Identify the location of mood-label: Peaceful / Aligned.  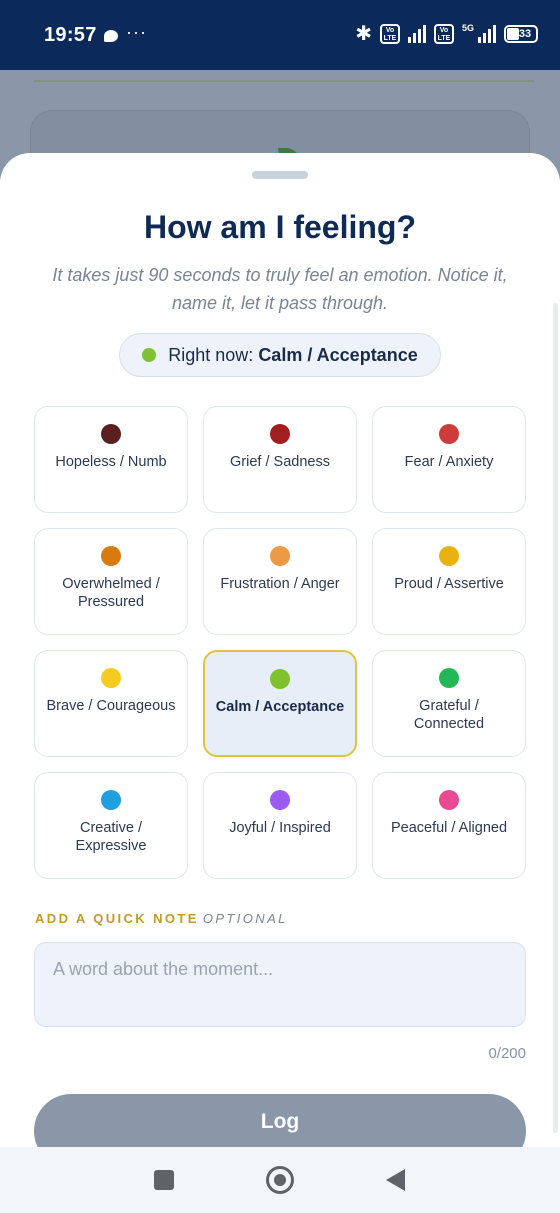
(449, 828).